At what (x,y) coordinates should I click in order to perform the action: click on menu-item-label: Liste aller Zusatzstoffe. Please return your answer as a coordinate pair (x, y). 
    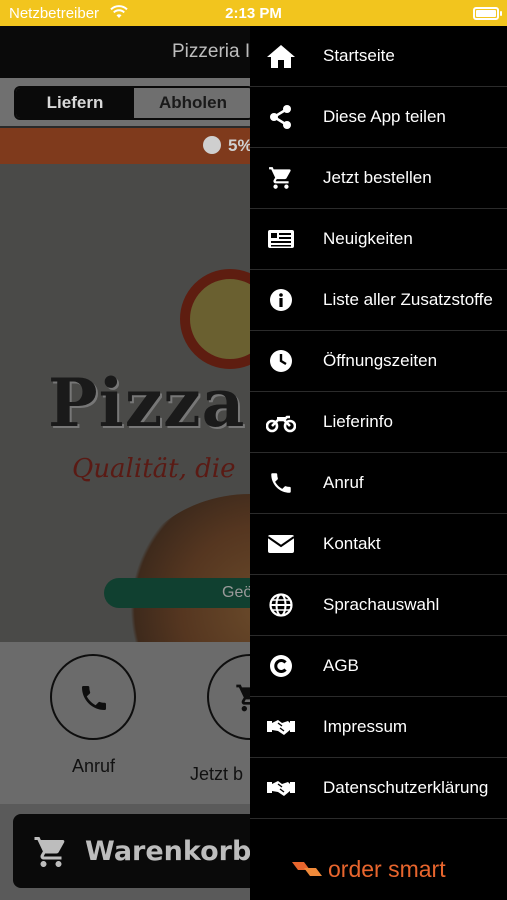
    Looking at the image, I should click on (408, 299).